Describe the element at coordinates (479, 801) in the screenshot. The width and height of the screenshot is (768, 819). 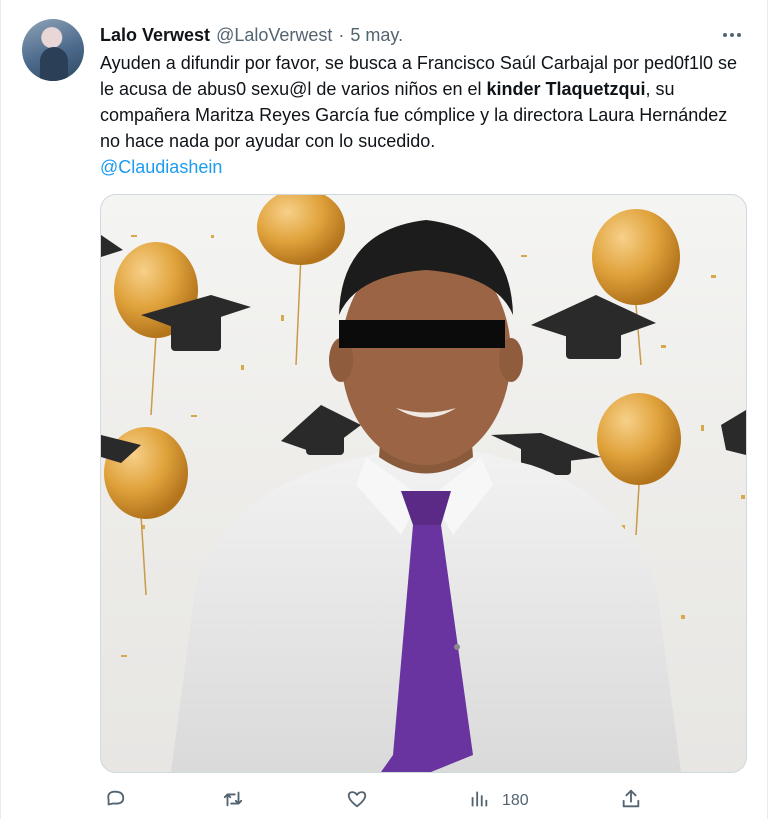
I see `views-icon` at that location.